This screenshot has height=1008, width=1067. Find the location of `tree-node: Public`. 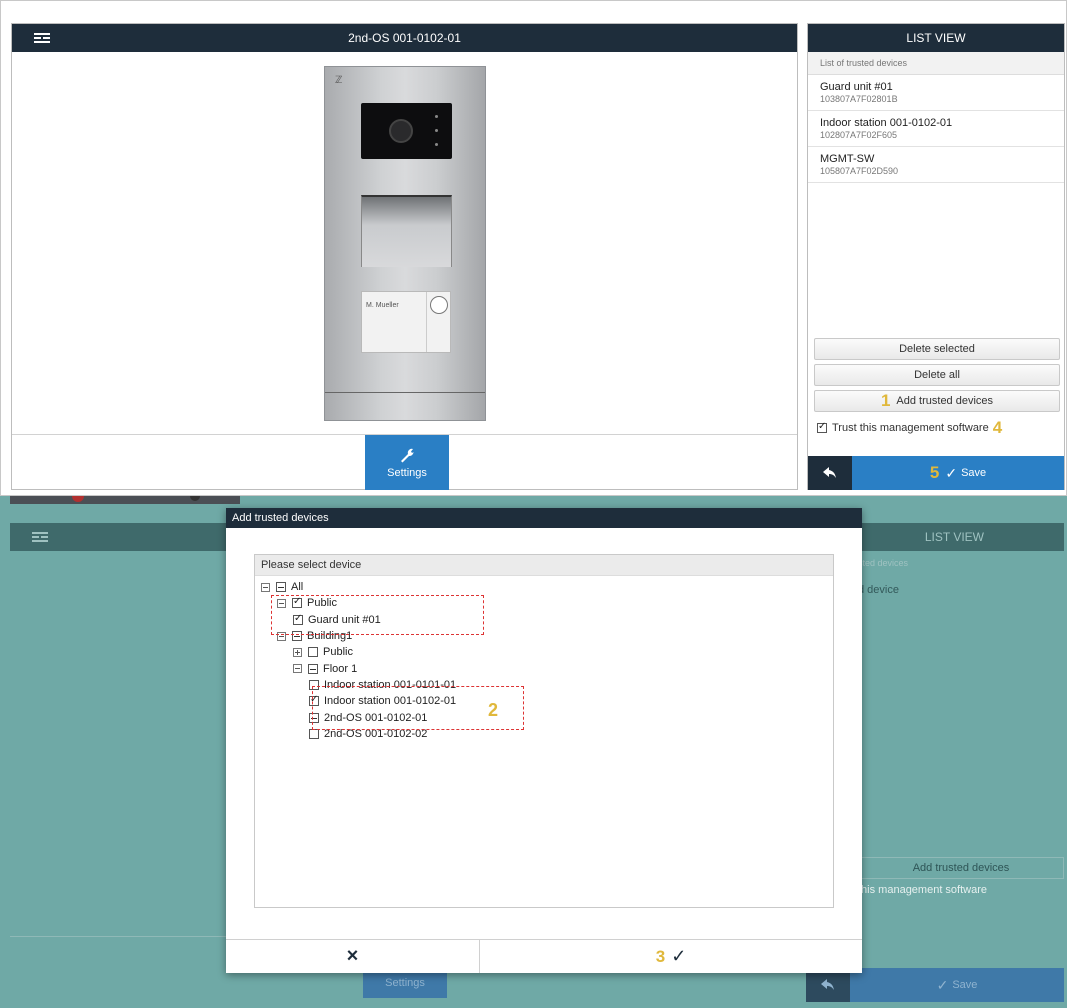

tree-node: Public is located at coordinates (547, 652).